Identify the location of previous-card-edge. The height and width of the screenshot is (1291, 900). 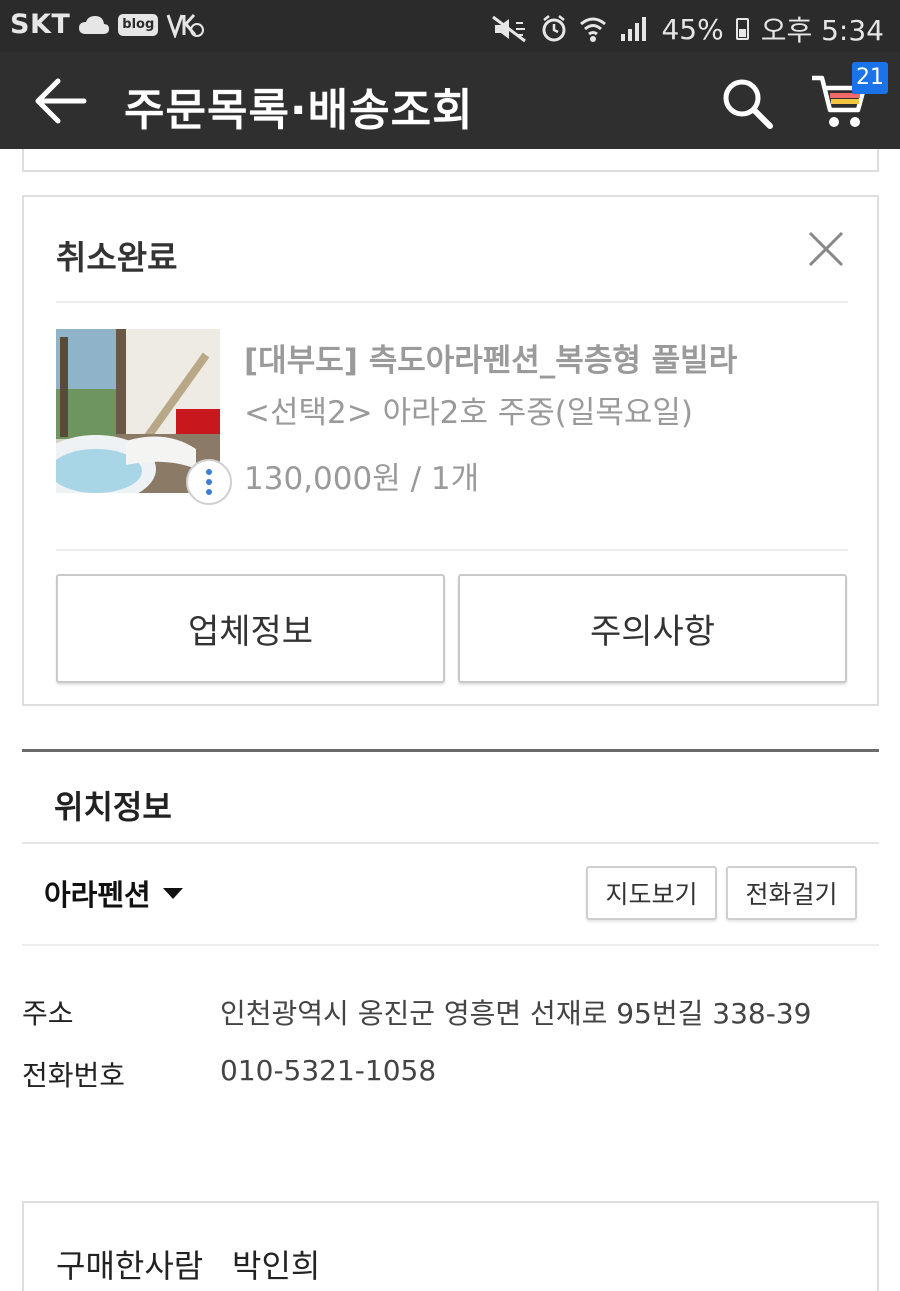
(450, 160).